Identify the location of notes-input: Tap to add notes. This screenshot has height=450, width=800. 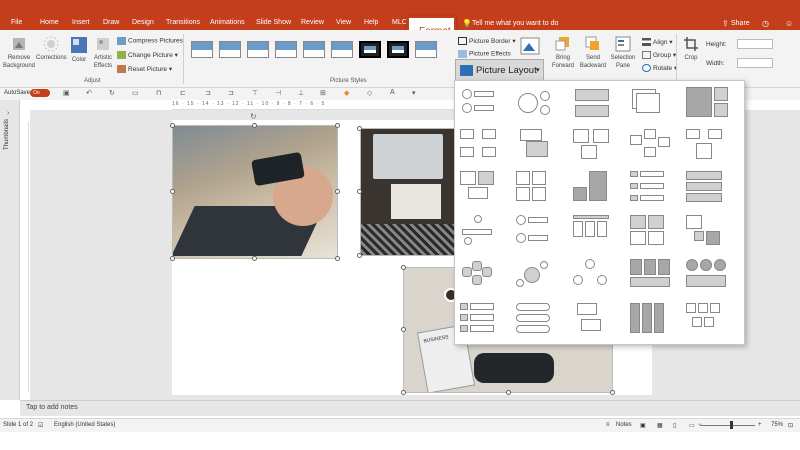
(52, 407).